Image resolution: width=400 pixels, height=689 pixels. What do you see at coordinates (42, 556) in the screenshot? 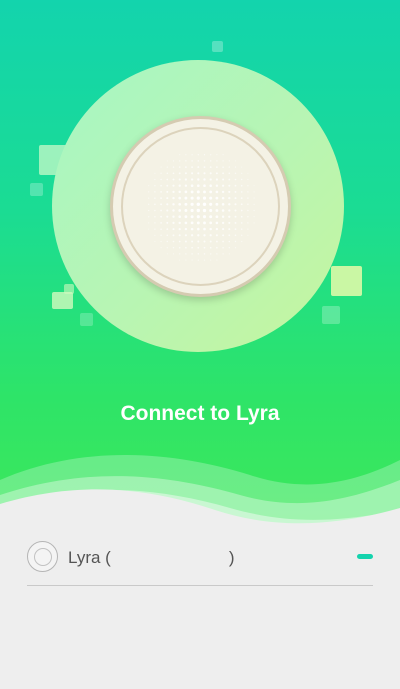
I see `device-avatar-icon` at bounding box center [42, 556].